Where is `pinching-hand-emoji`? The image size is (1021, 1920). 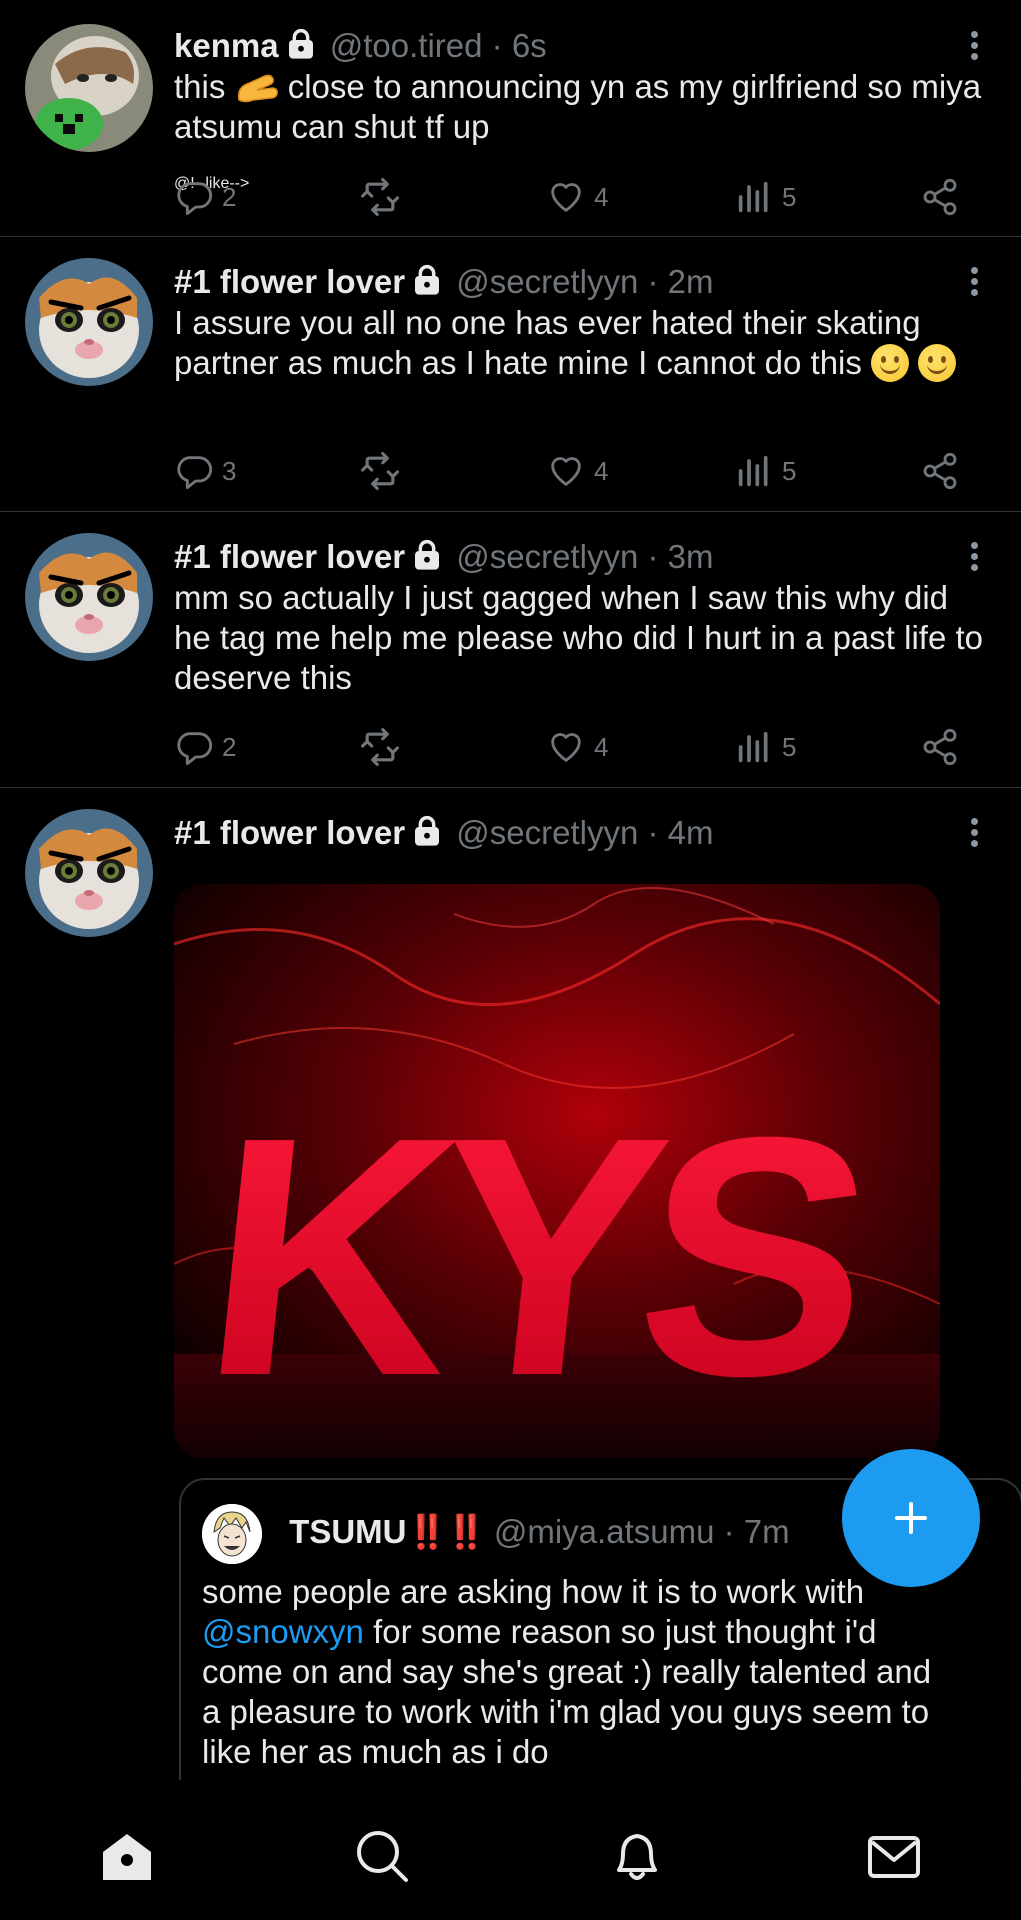 pinching-hand-emoji is located at coordinates (257, 88).